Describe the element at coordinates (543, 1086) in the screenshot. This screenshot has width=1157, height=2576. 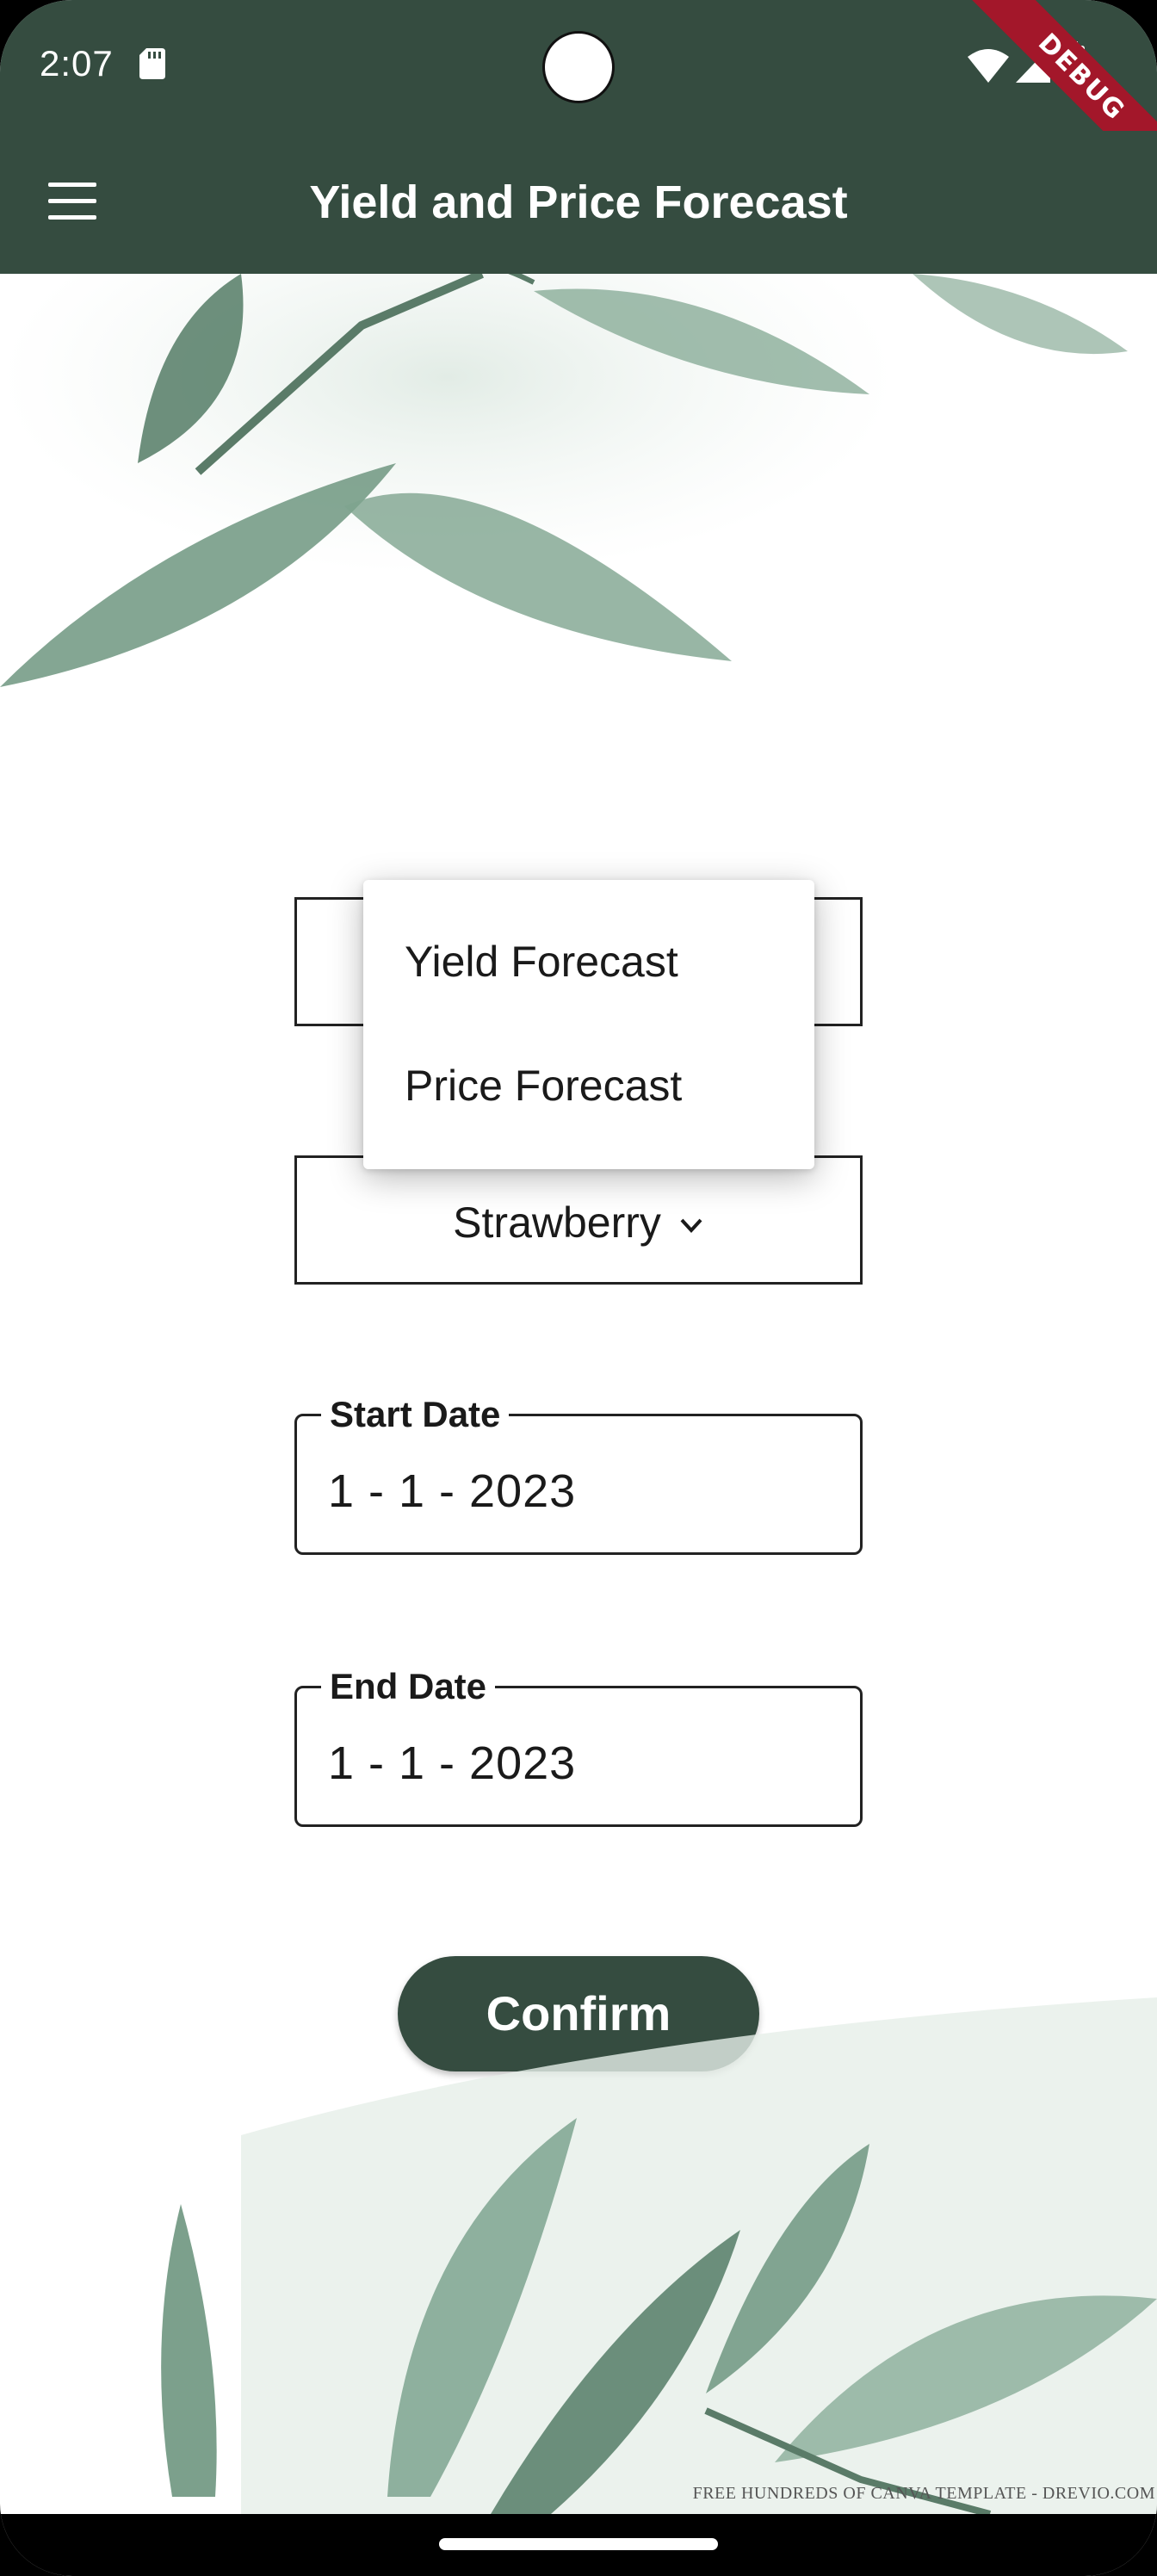
I see `menu-item-price-forecast: Price Forecast` at that location.